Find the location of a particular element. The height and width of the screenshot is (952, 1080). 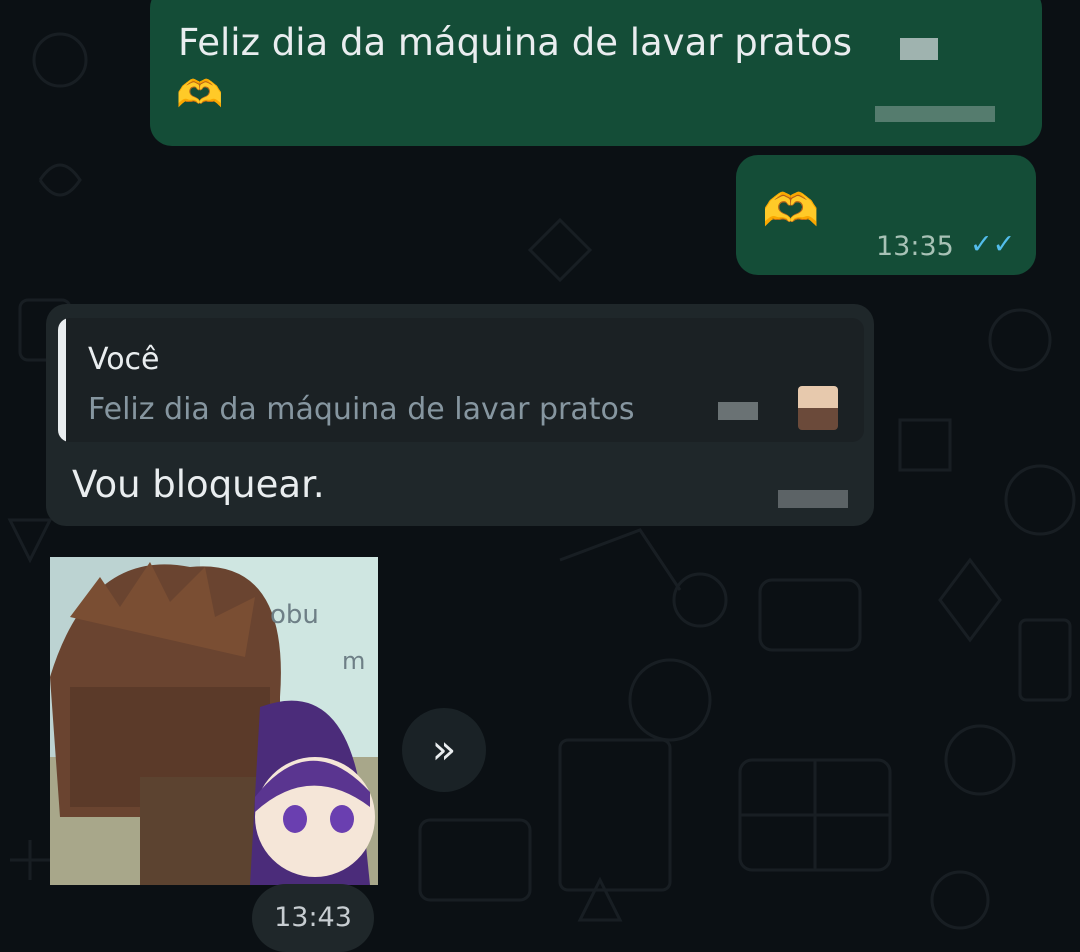

message-text: Feliz dia da máquina de lavar pratos is located at coordinates (515, 42).